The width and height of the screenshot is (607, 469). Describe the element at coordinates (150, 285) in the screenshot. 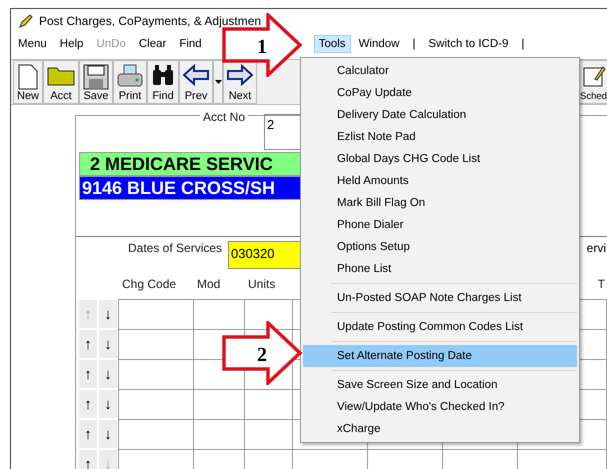

I see `column-header: Chg Code` at that location.